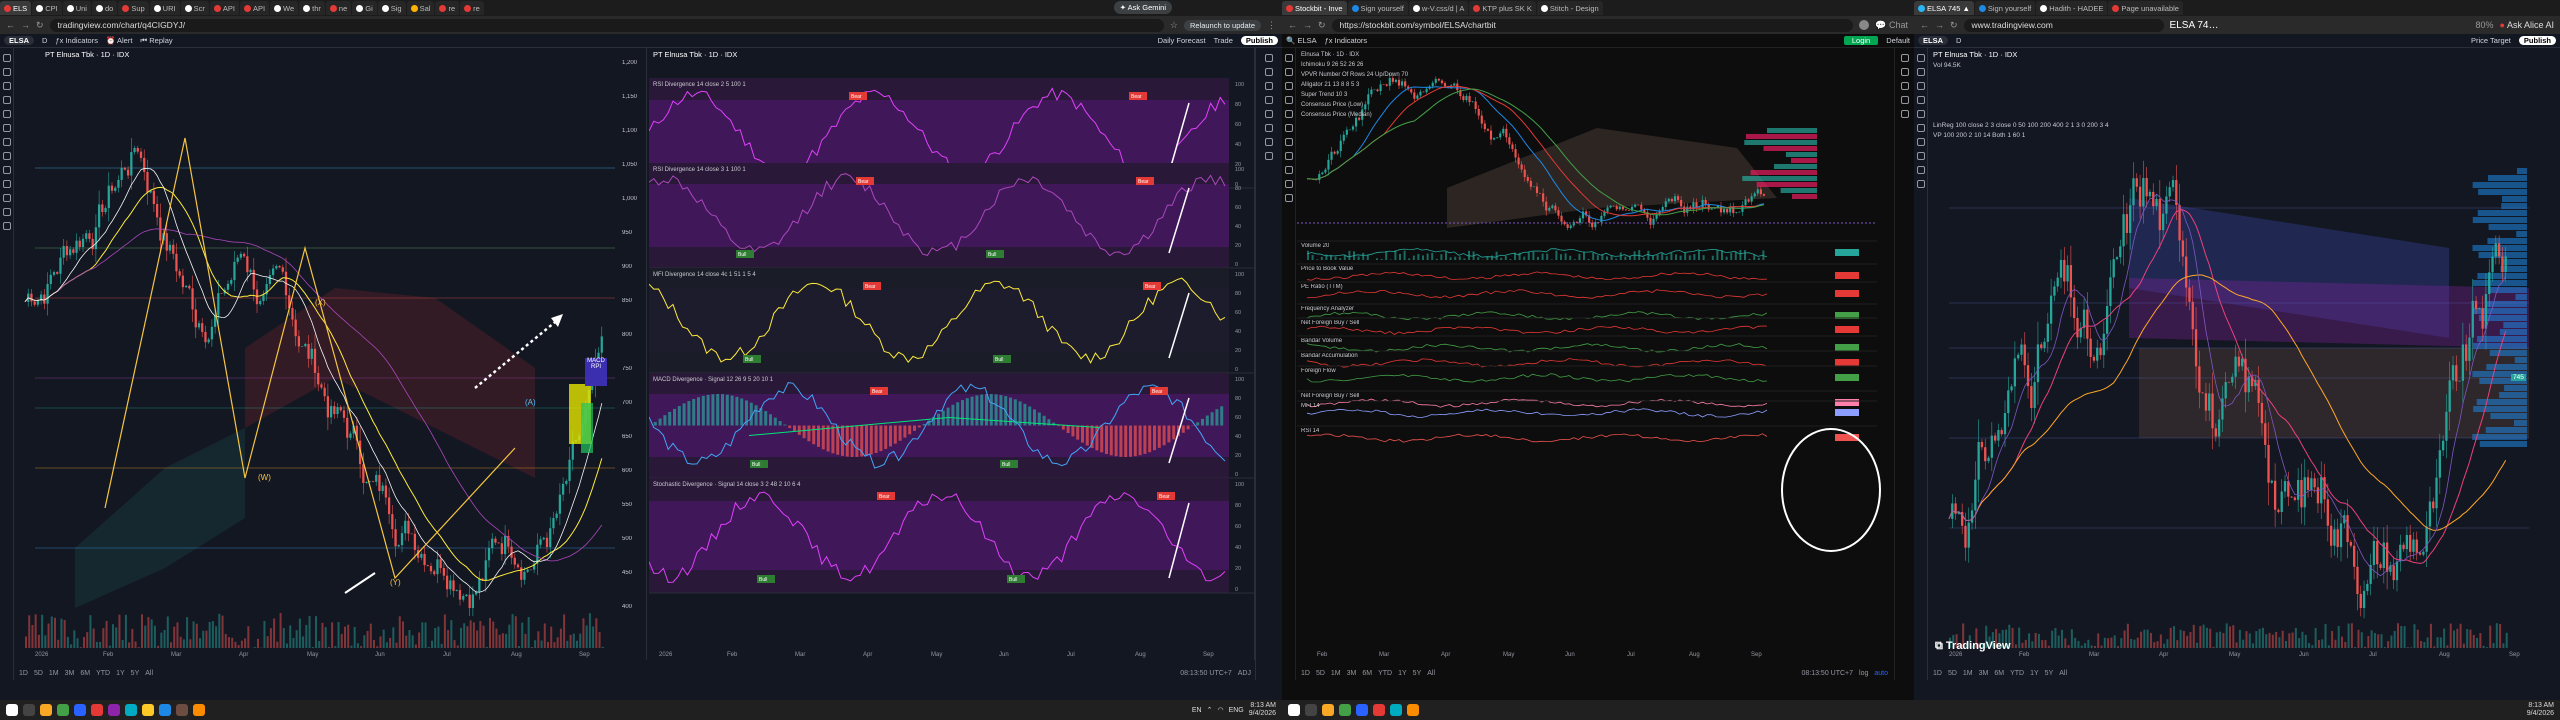  I want to click on ruler-icon, so click(1921, 128).